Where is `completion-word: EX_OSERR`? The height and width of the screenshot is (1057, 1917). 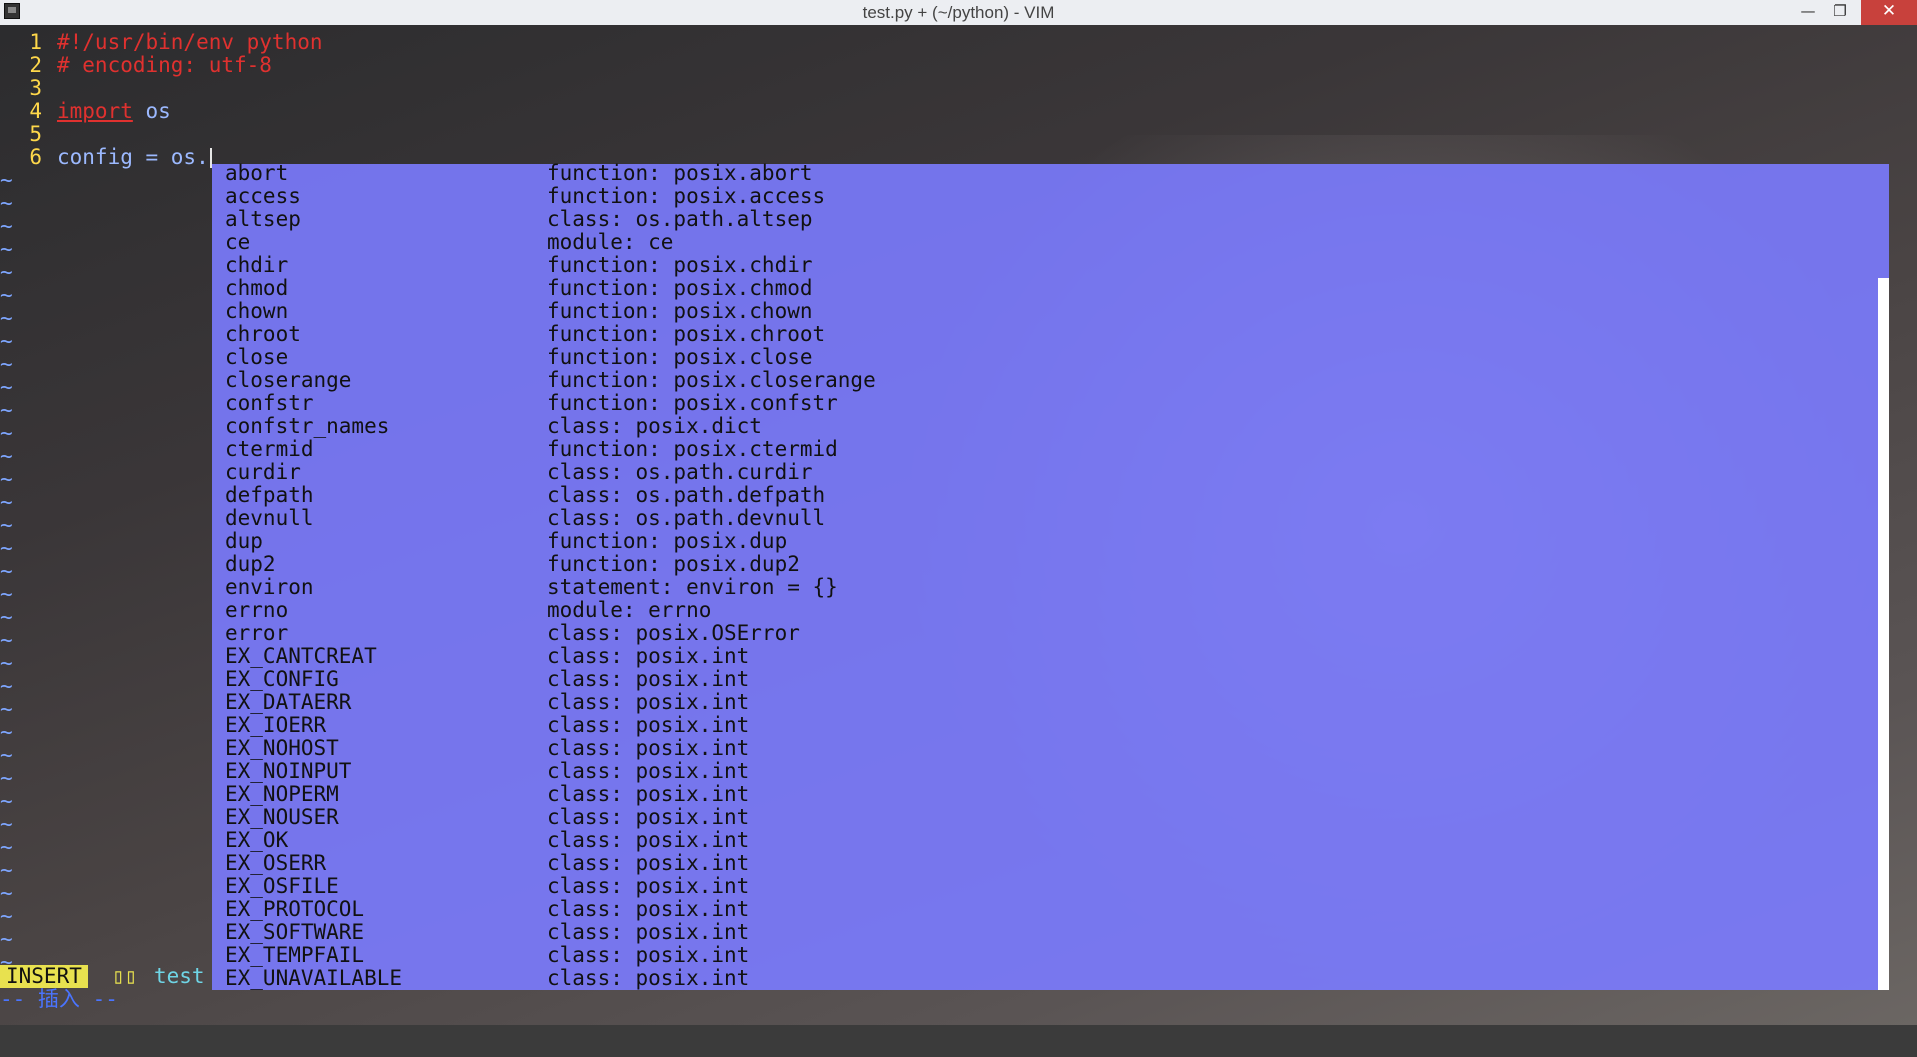 completion-word: EX_OSERR is located at coordinates (276, 863).